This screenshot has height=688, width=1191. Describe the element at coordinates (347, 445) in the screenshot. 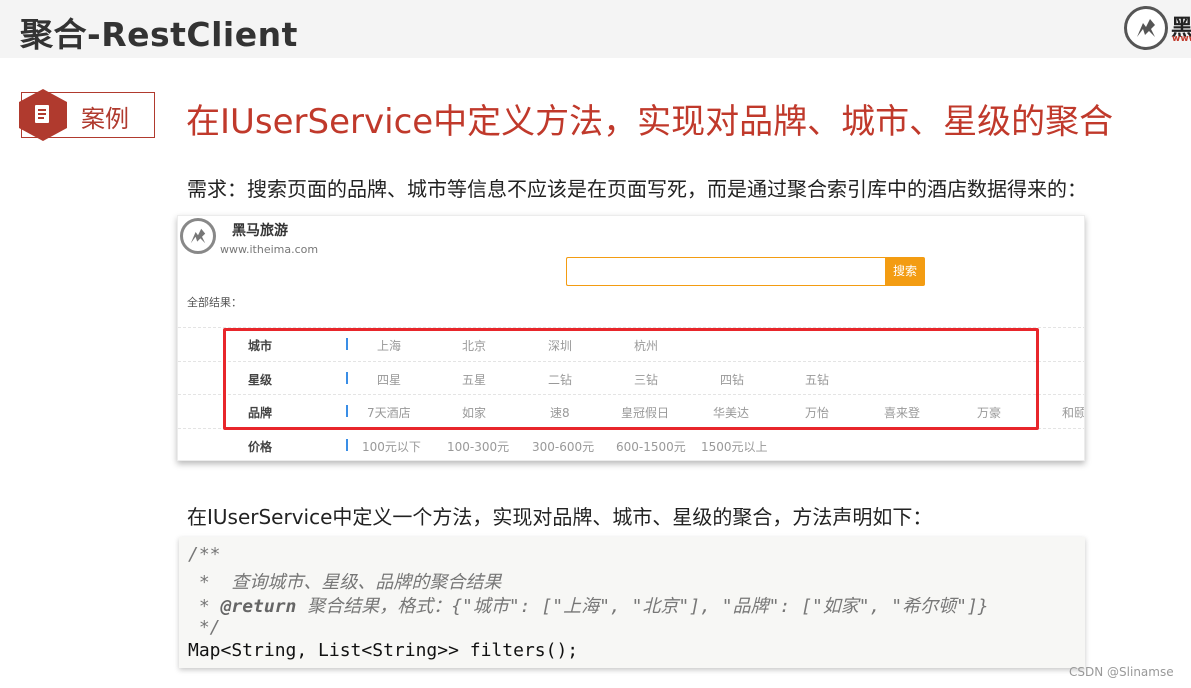

I see `filter-separator` at that location.